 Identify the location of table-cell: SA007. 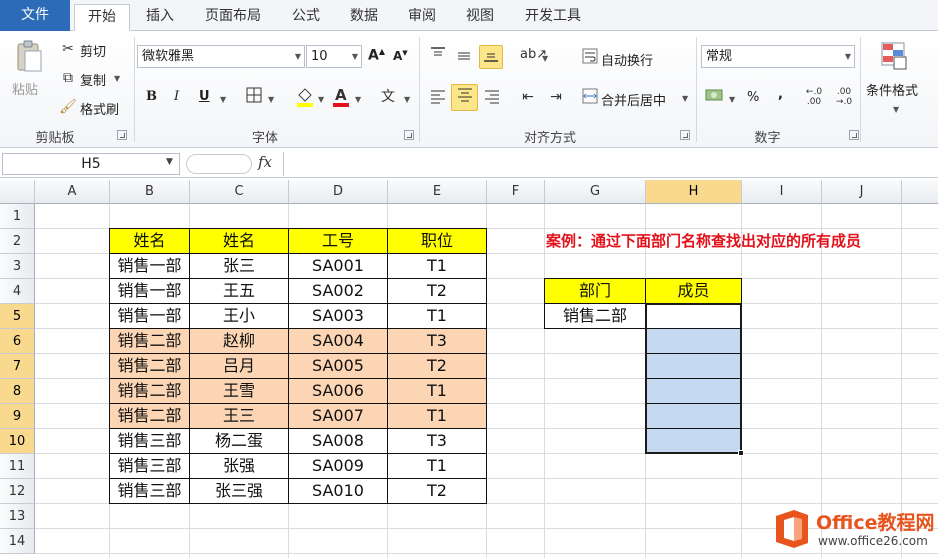
(338, 416).